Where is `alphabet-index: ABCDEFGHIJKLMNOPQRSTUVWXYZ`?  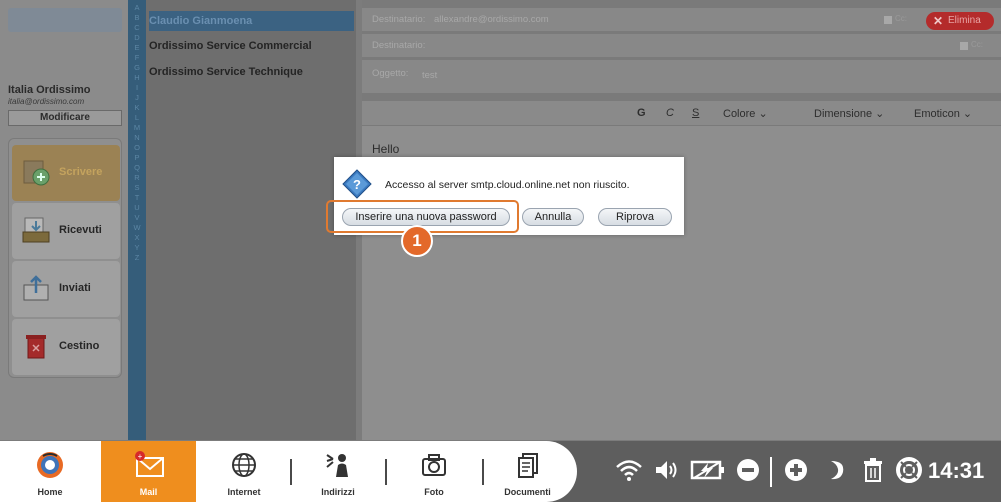 alphabet-index: ABCDEFGHIJKLMNOPQRSTUVWXYZ is located at coordinates (137, 220).